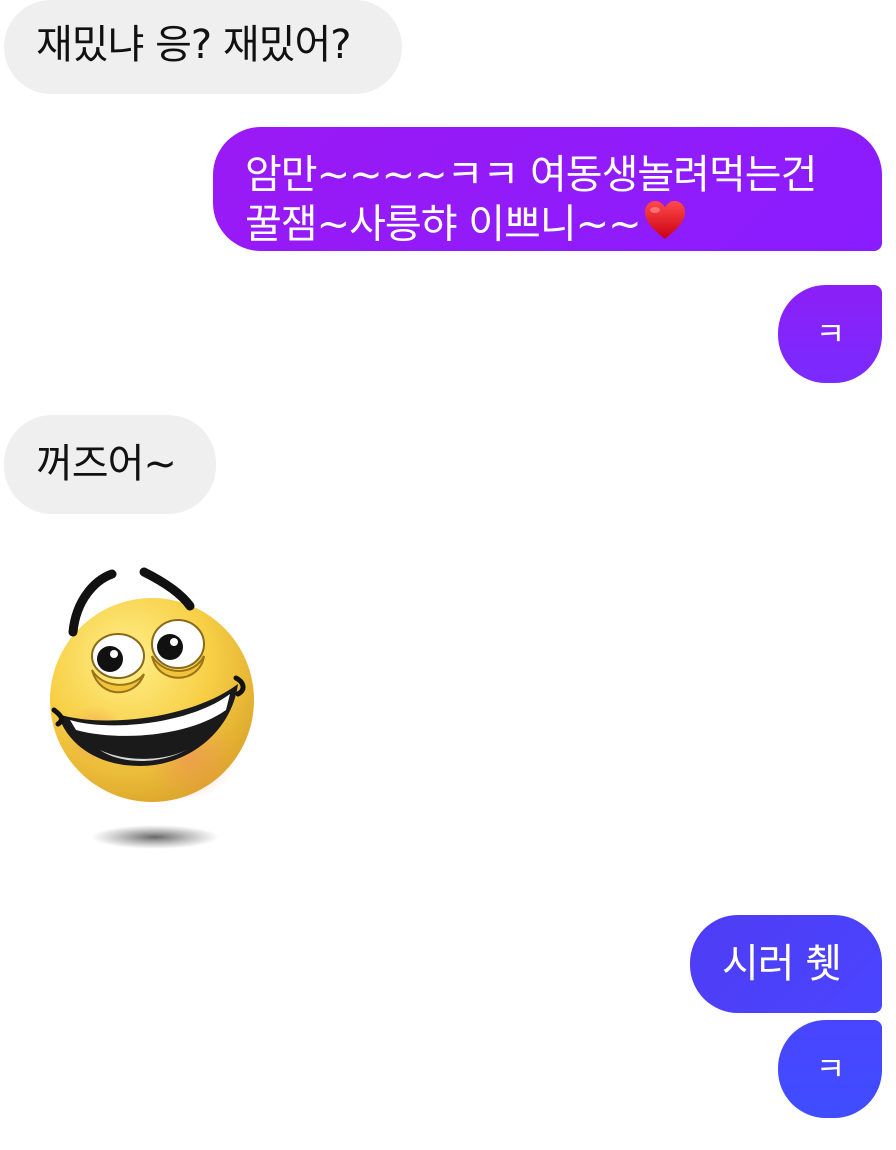 This screenshot has width=896, height=1150. I want to click on message-text-line-2-wrap: 꿀잼~사릉햐 이쁘니~~, so click(563, 226).